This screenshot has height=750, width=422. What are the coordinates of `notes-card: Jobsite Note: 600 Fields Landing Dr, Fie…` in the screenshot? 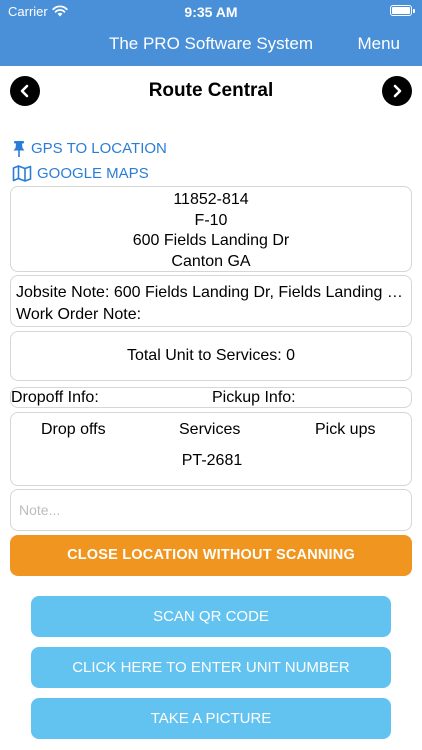 It's located at (211, 301).